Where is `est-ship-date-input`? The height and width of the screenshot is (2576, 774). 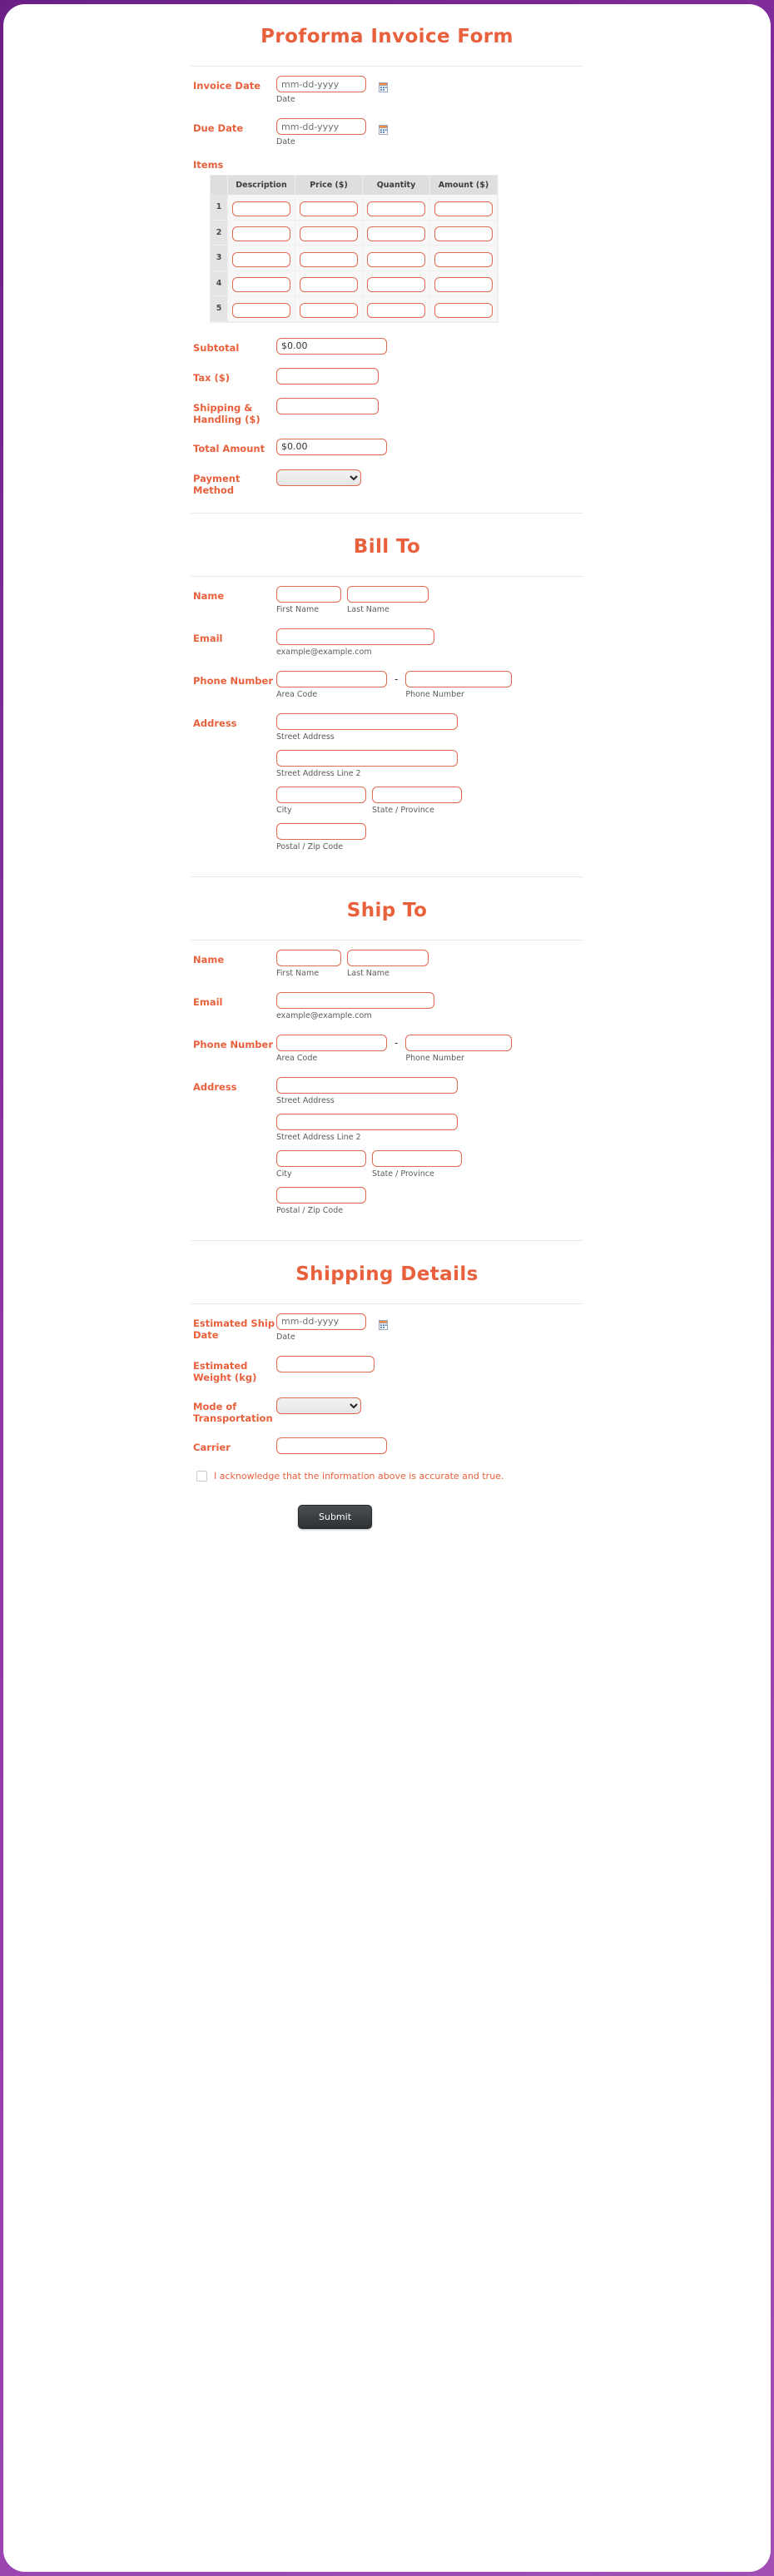 est-ship-date-input is located at coordinates (321, 1321).